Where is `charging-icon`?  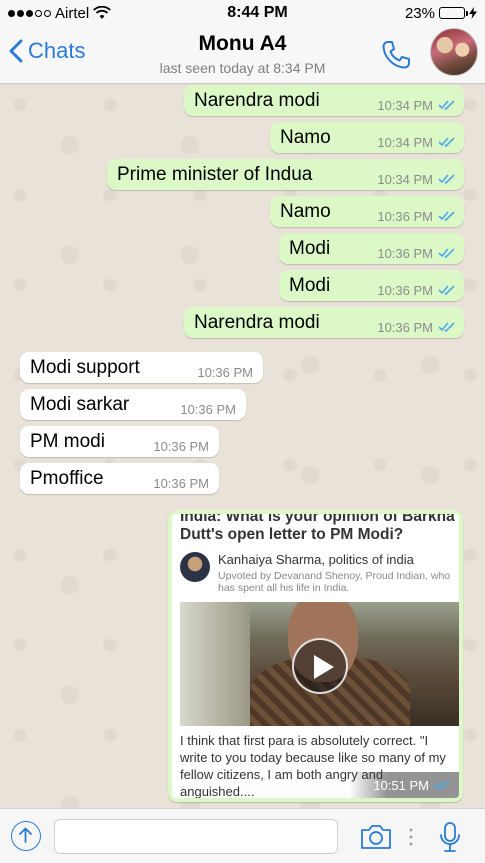 charging-icon is located at coordinates (473, 13).